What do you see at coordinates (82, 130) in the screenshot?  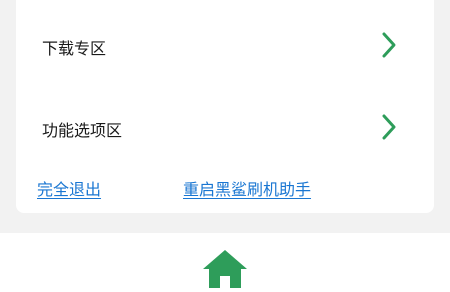 I see `menu-item-label: 功能选项区` at bounding box center [82, 130].